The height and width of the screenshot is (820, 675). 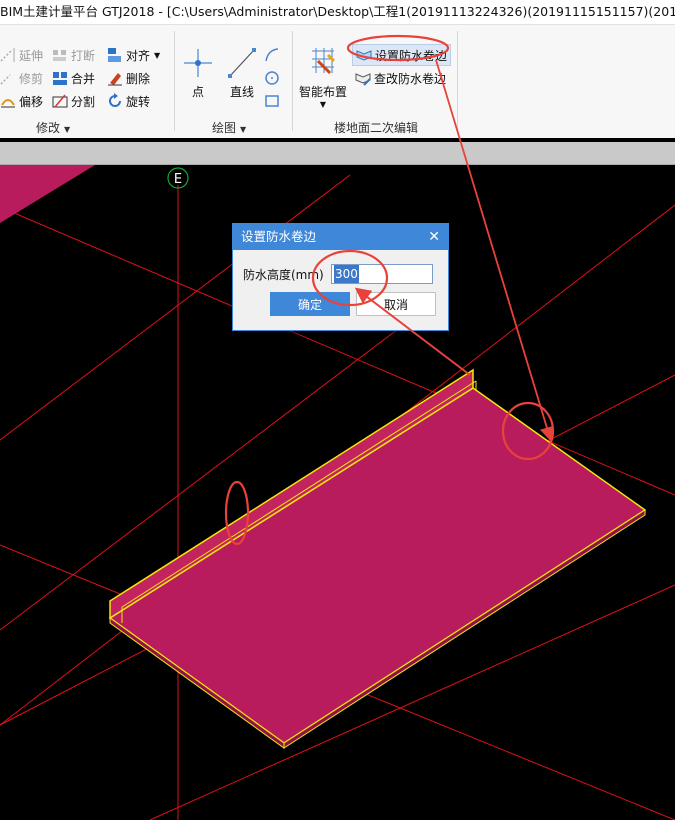 I want to click on waterproof-edge-icon, so click(x=364, y=55).